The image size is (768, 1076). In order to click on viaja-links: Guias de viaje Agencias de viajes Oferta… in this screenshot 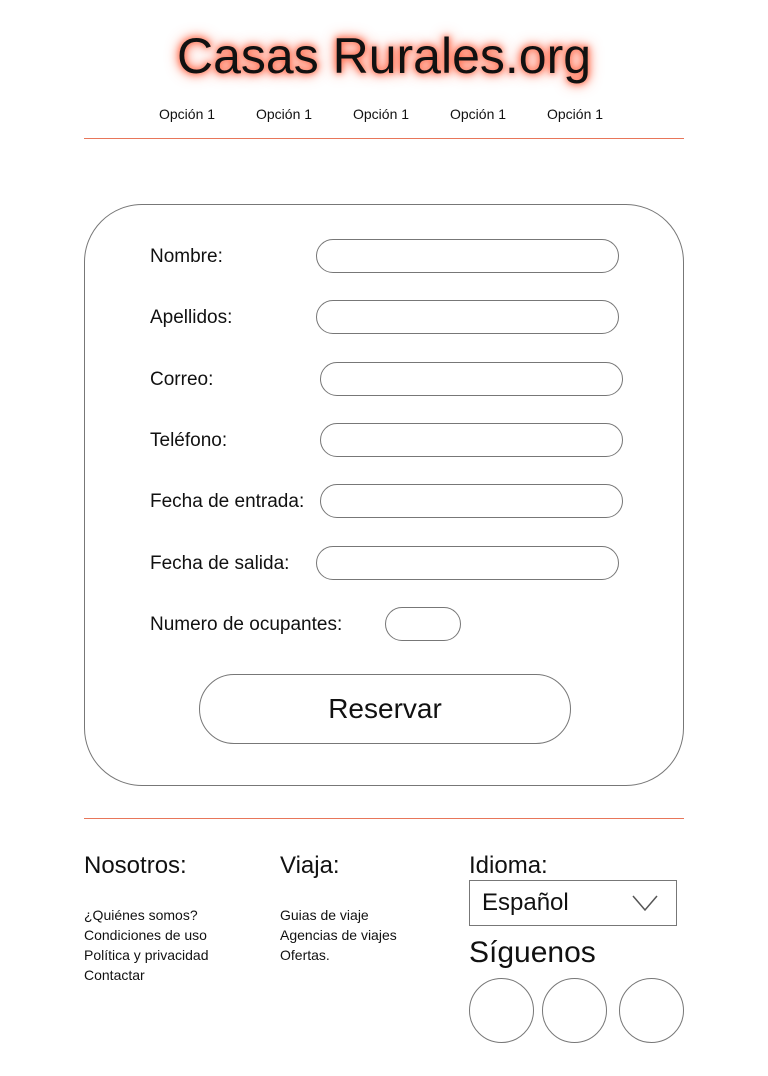, I will do `click(338, 935)`.